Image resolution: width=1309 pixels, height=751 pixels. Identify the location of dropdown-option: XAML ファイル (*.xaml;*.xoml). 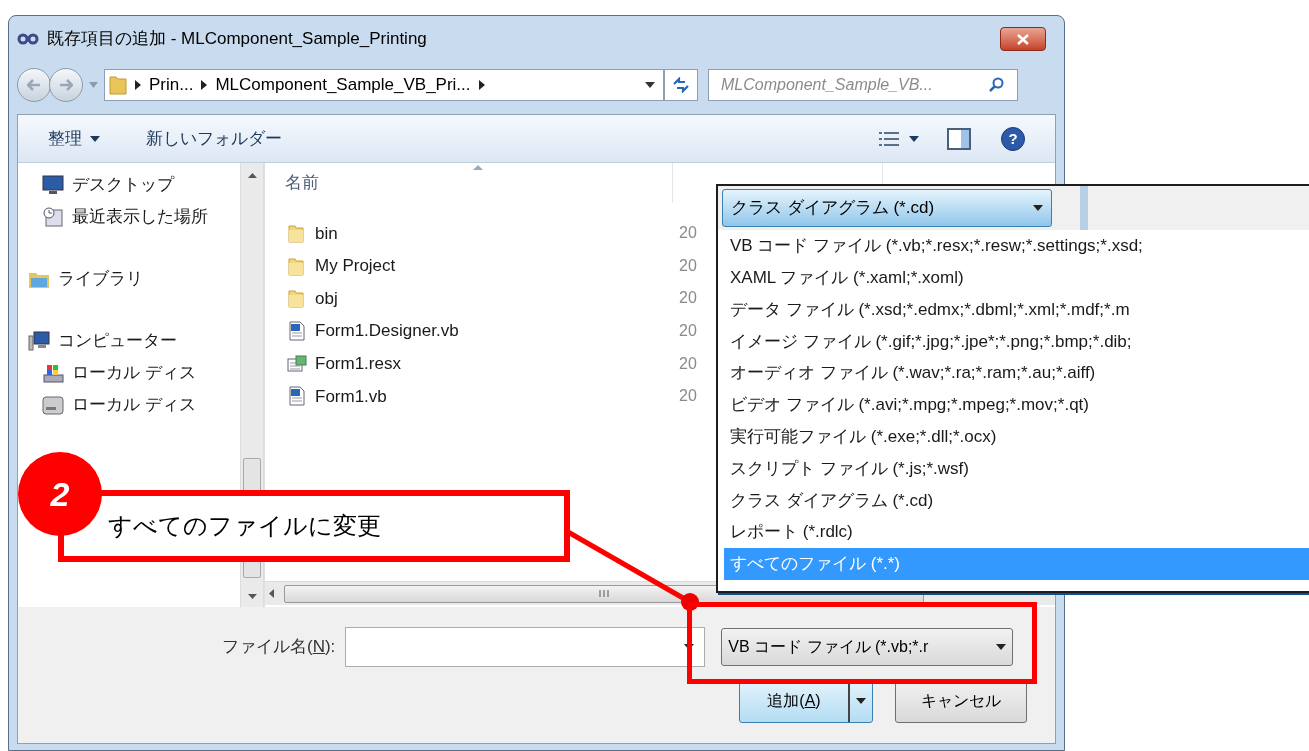
(1016, 277).